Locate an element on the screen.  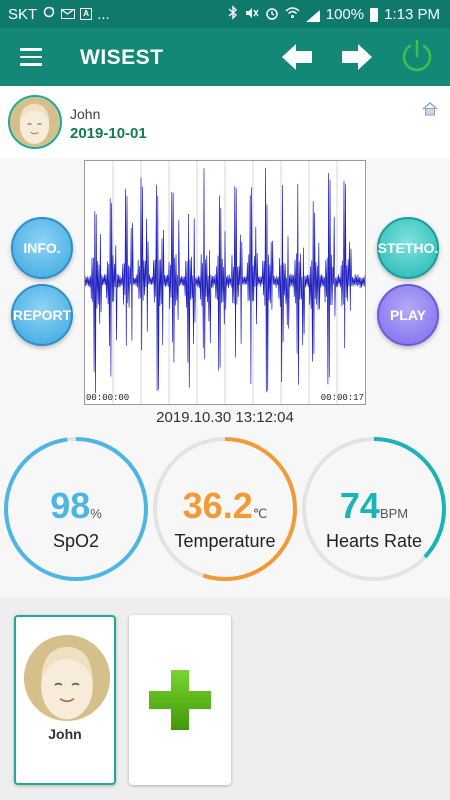
signal-icon is located at coordinates (312, 15).